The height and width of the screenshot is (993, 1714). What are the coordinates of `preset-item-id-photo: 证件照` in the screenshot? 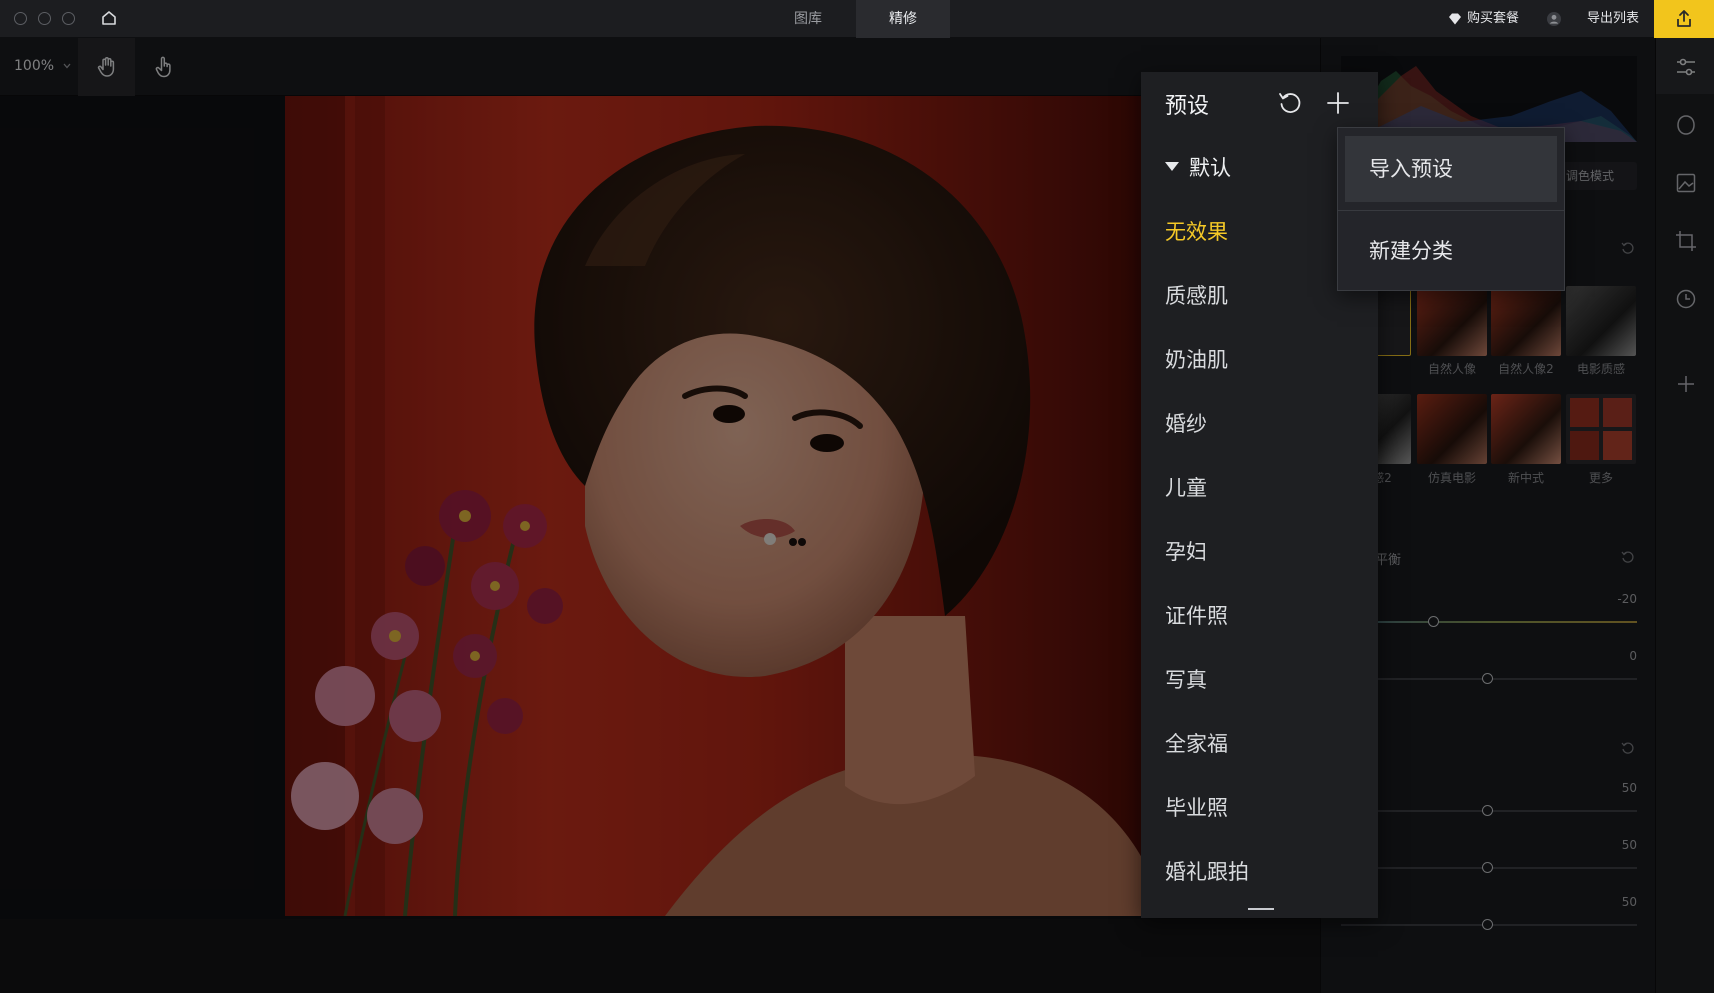 It's located at (1196, 615).